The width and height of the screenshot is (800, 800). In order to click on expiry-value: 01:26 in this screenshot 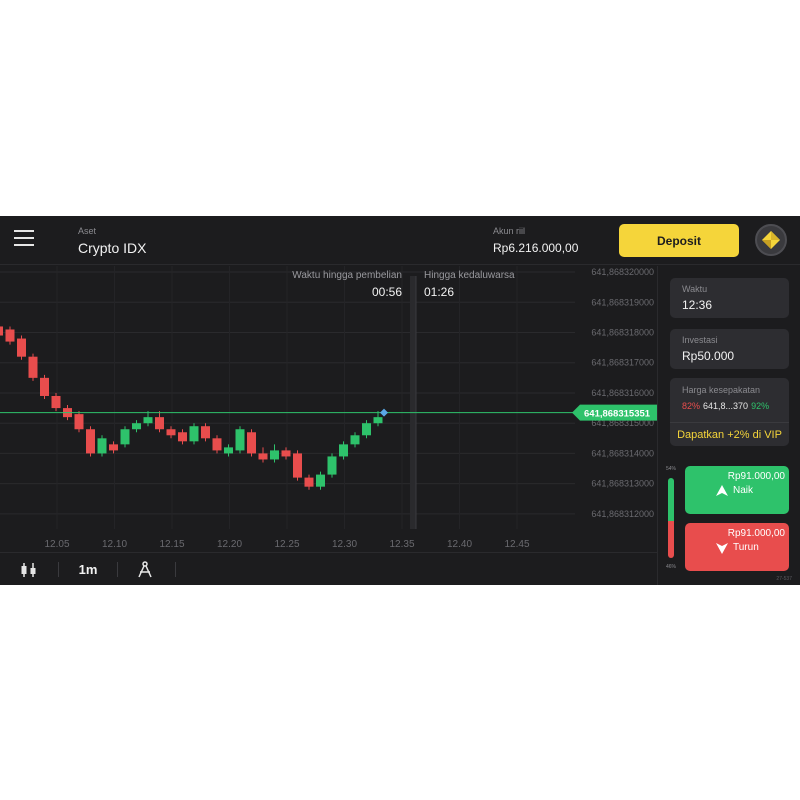, I will do `click(439, 292)`.